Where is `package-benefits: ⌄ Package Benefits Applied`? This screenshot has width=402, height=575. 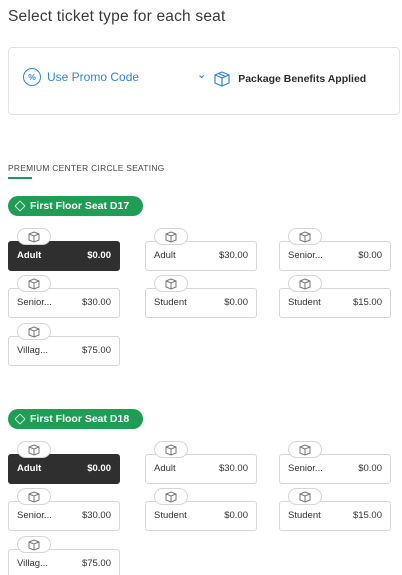 package-benefits: ⌄ Package Benefits Applied is located at coordinates (282, 78).